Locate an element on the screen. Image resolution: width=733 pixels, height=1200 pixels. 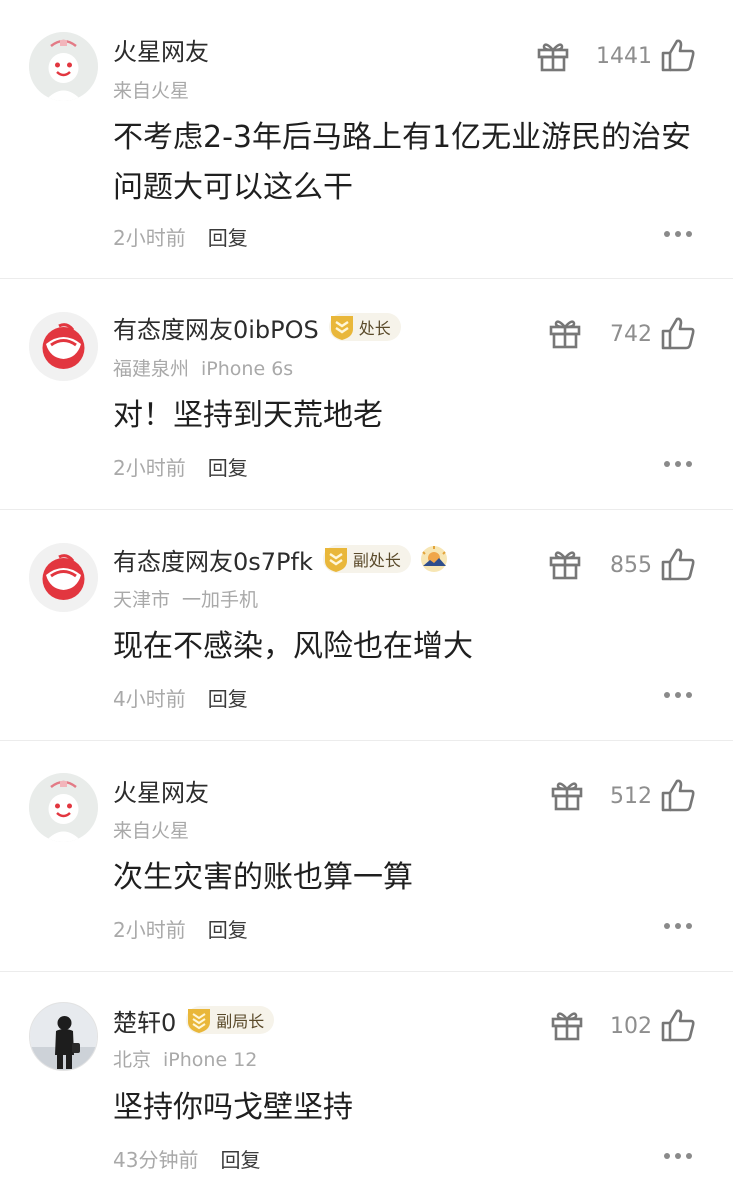
photo-avatar-icon is located at coordinates (63, 1036).